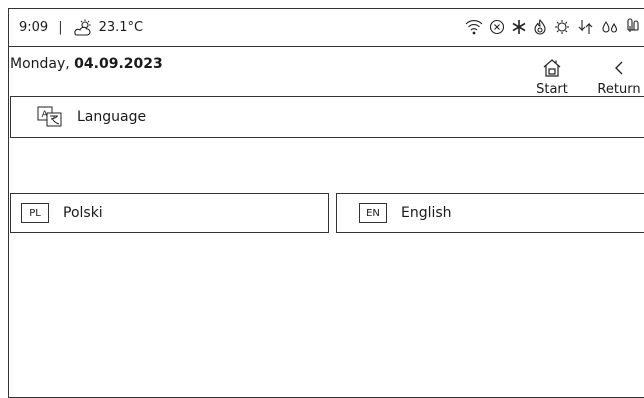 The width and height of the screenshot is (644, 398). I want to click on flame-icon, so click(540, 27).